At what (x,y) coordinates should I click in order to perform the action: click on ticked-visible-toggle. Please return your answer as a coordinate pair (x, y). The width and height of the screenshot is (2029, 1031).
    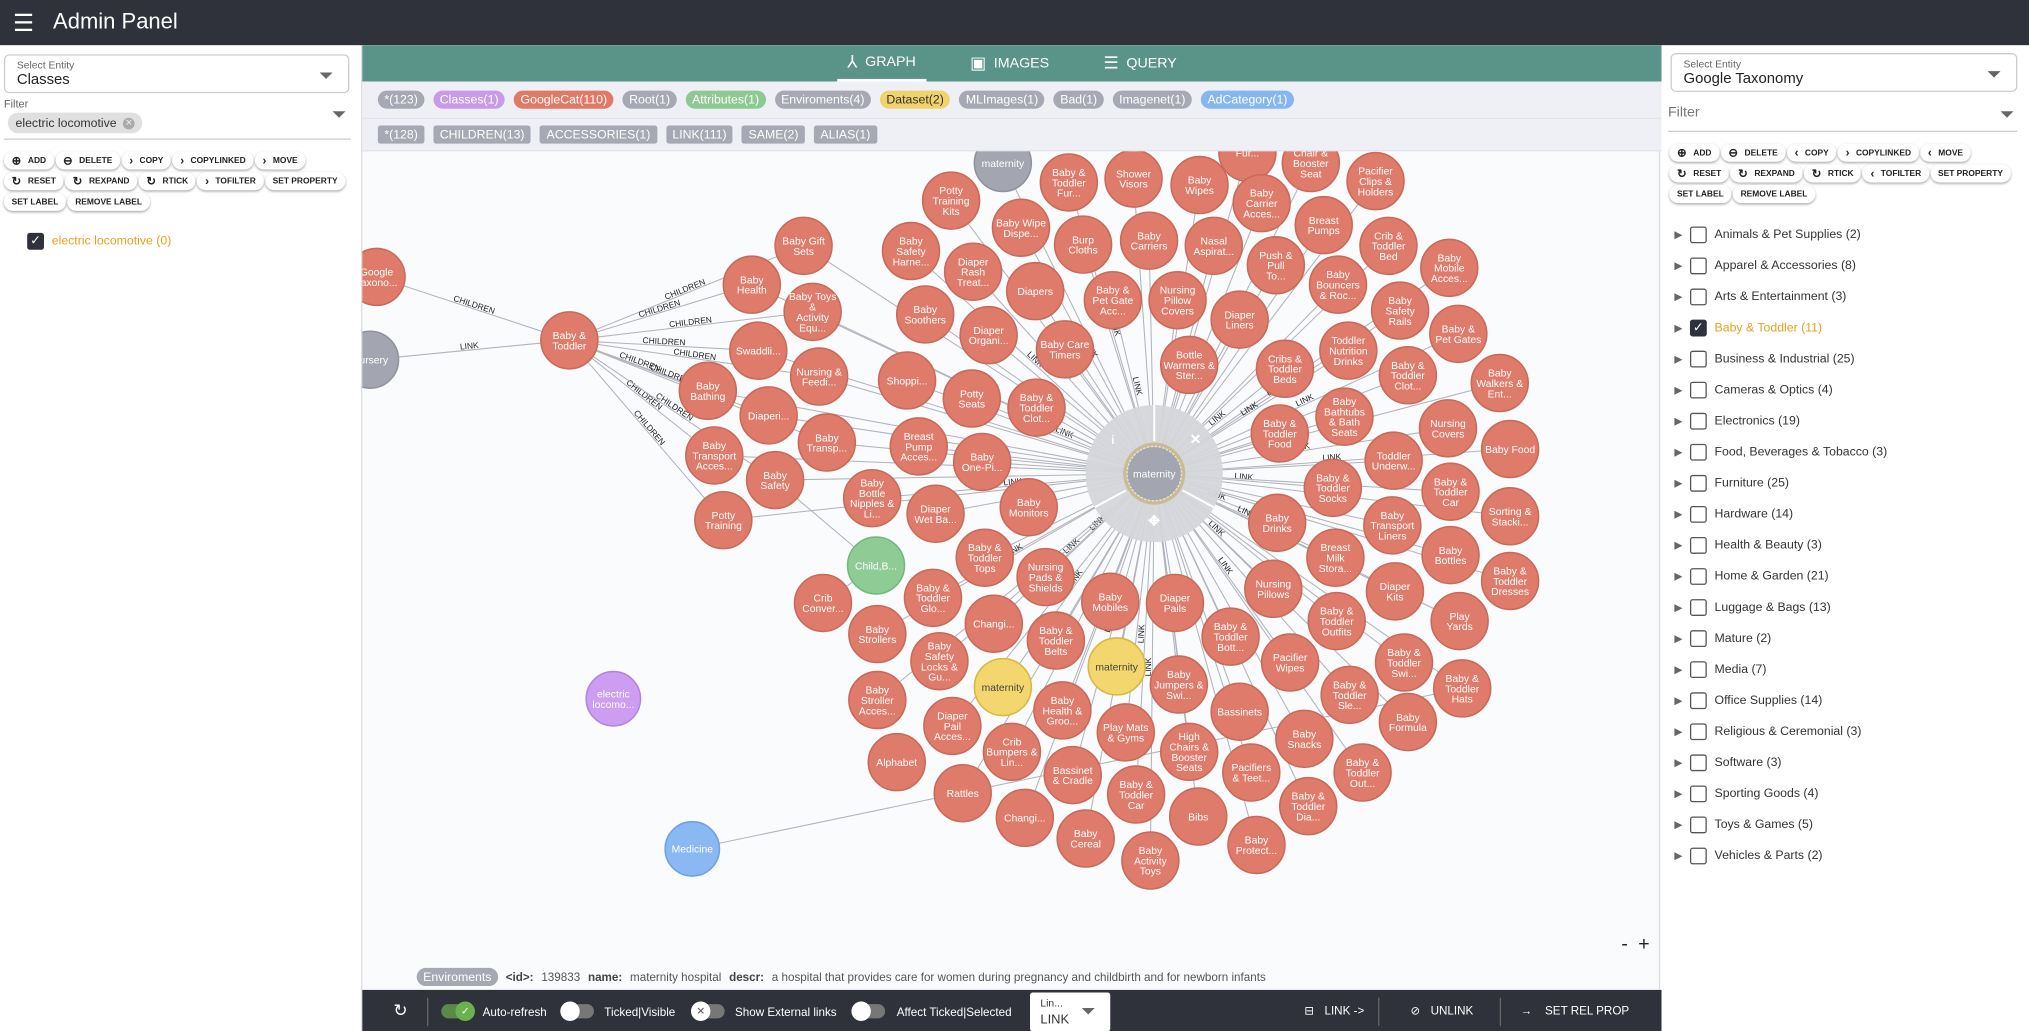
    Looking at the image, I should click on (577, 1011).